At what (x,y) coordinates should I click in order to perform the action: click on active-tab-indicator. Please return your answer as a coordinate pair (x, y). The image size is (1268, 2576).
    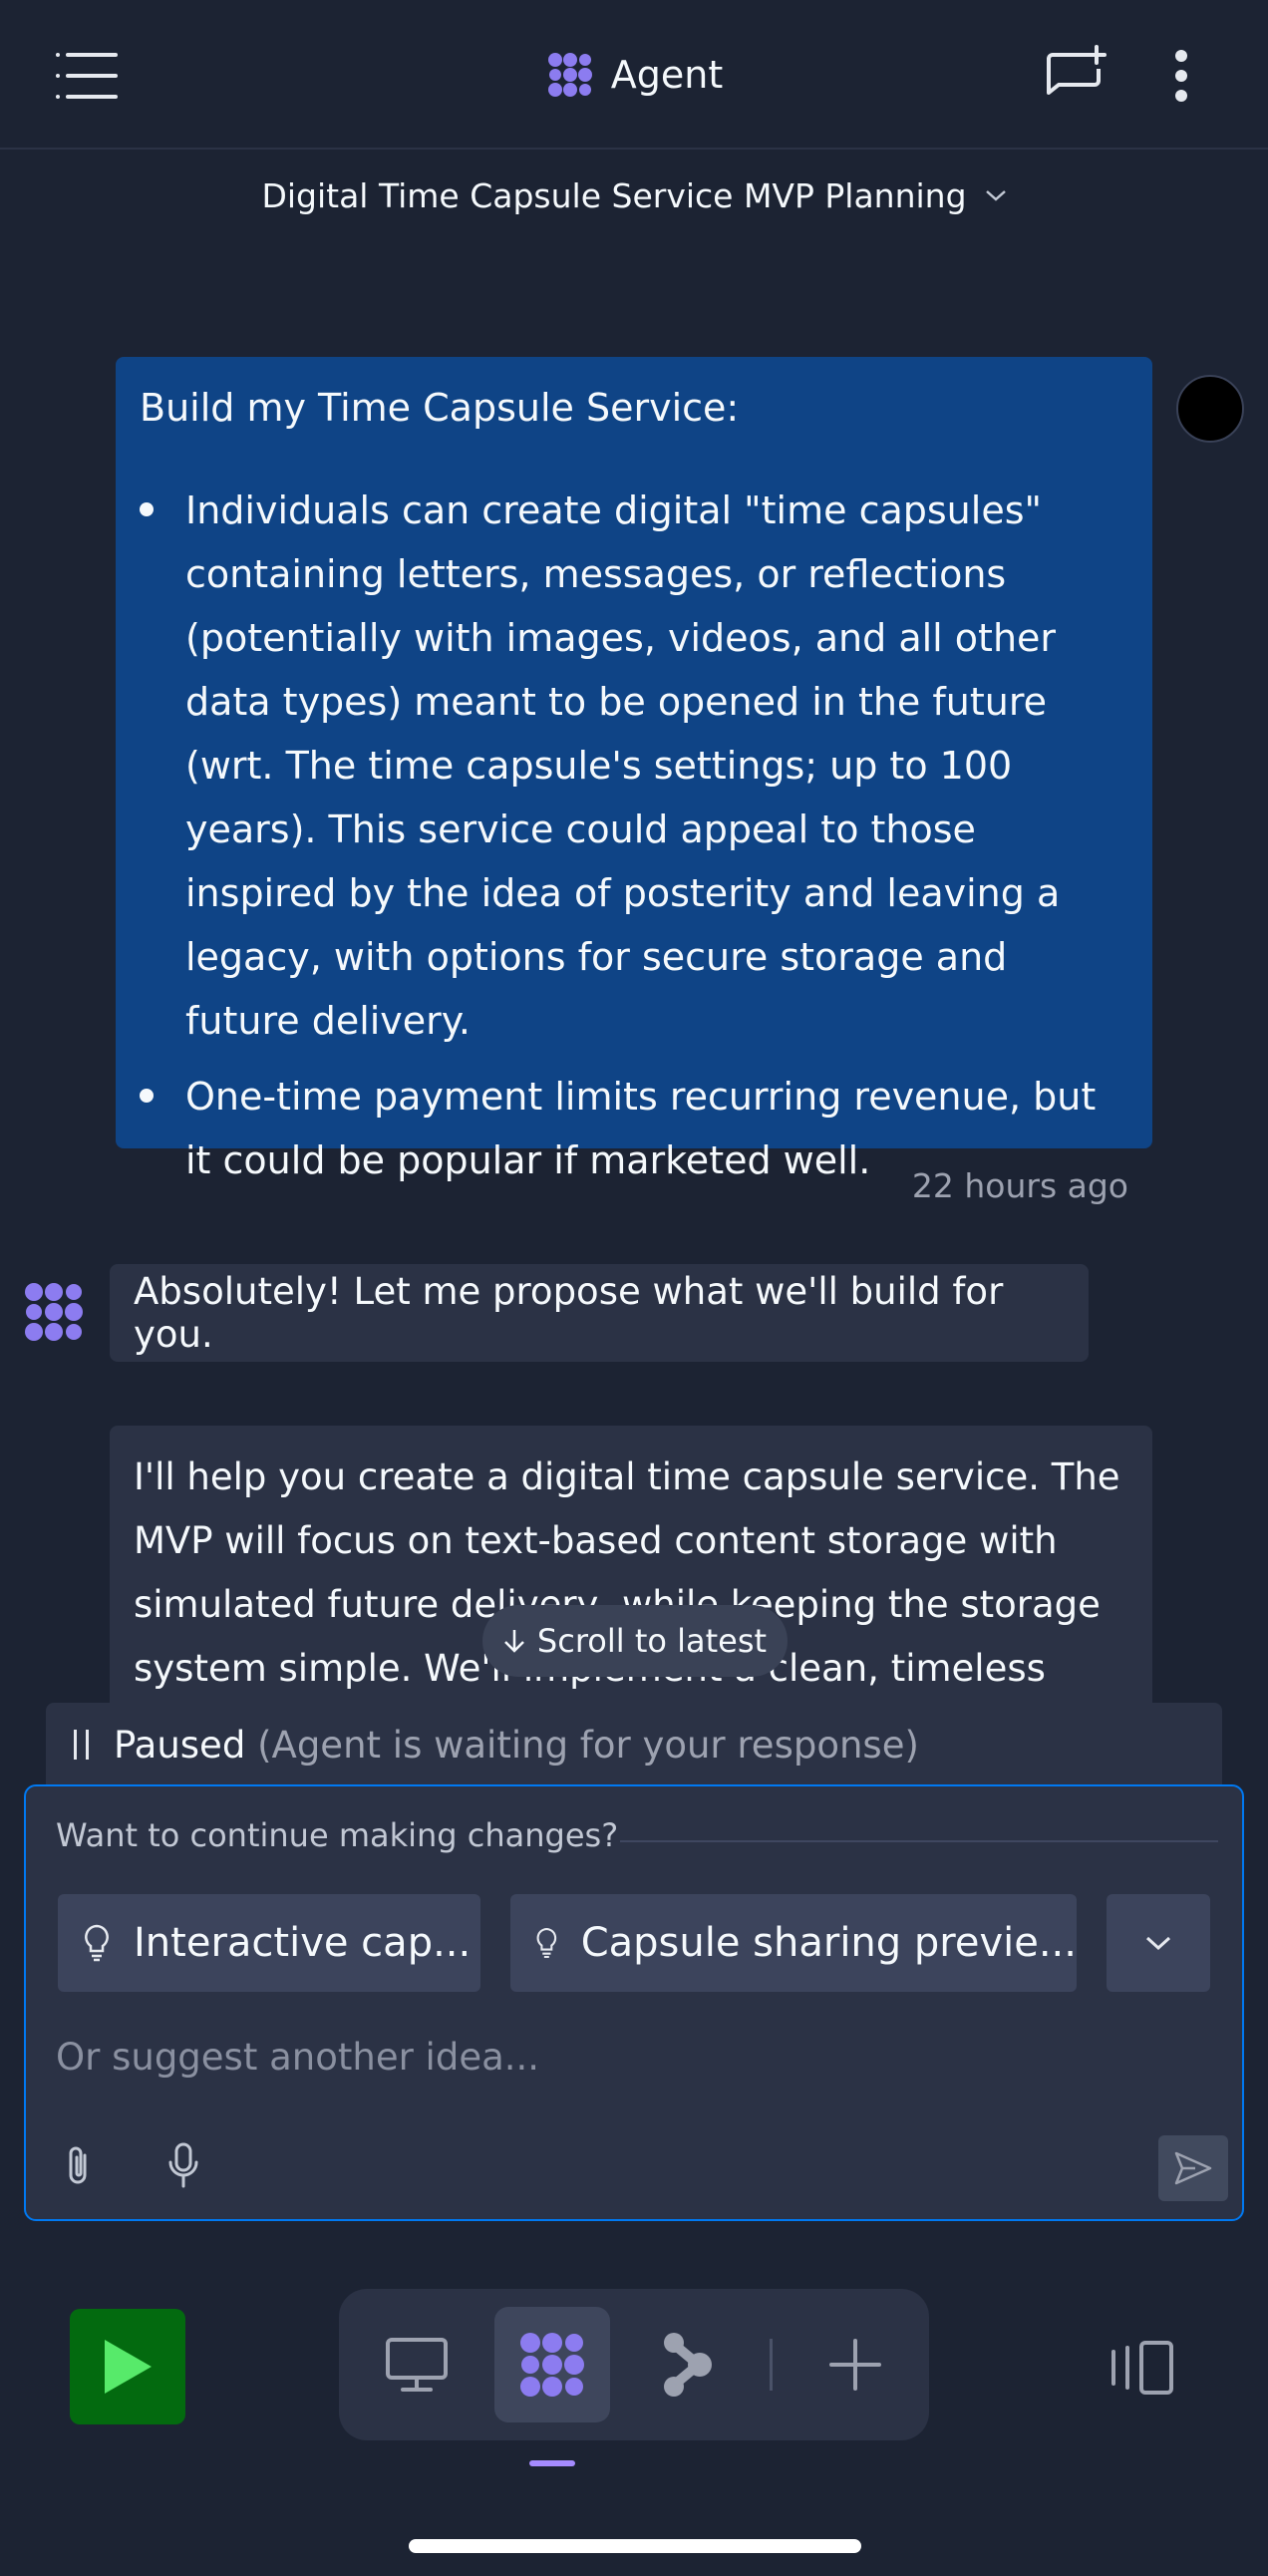
    Looking at the image, I should click on (552, 2463).